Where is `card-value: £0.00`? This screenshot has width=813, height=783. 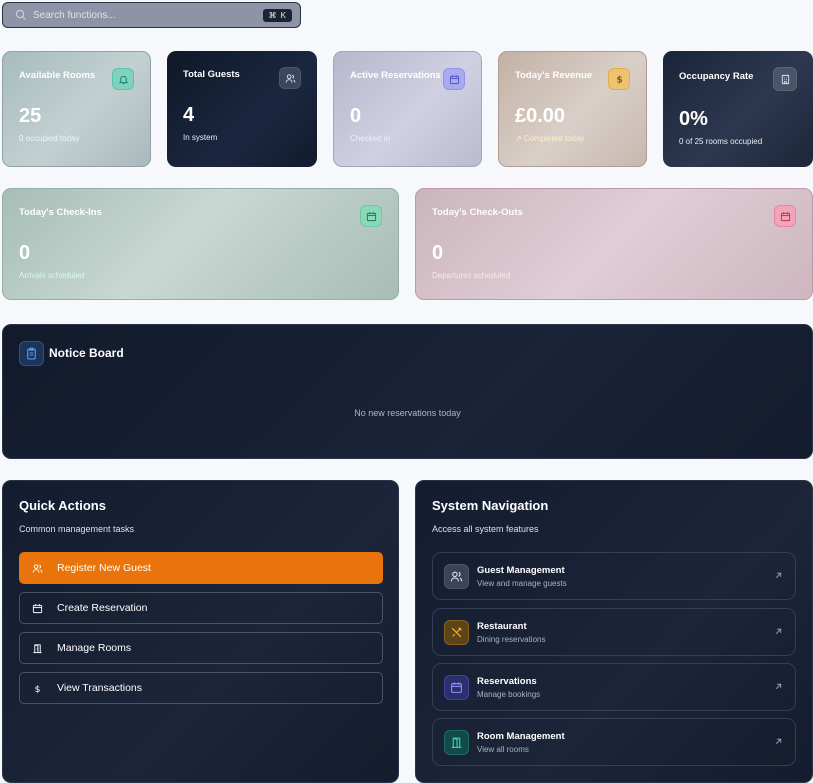
card-value: £0.00 is located at coordinates (540, 116).